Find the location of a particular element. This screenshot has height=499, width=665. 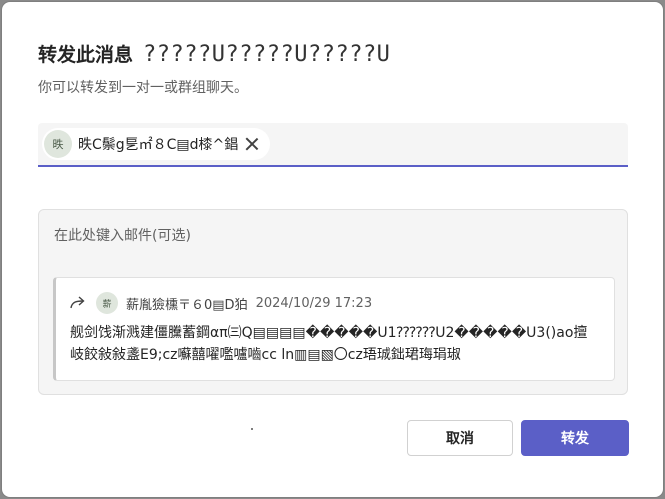

recipient-input: 昳 昳C鬃g乬㎡８C▤d㯃^錩 is located at coordinates (333, 145).